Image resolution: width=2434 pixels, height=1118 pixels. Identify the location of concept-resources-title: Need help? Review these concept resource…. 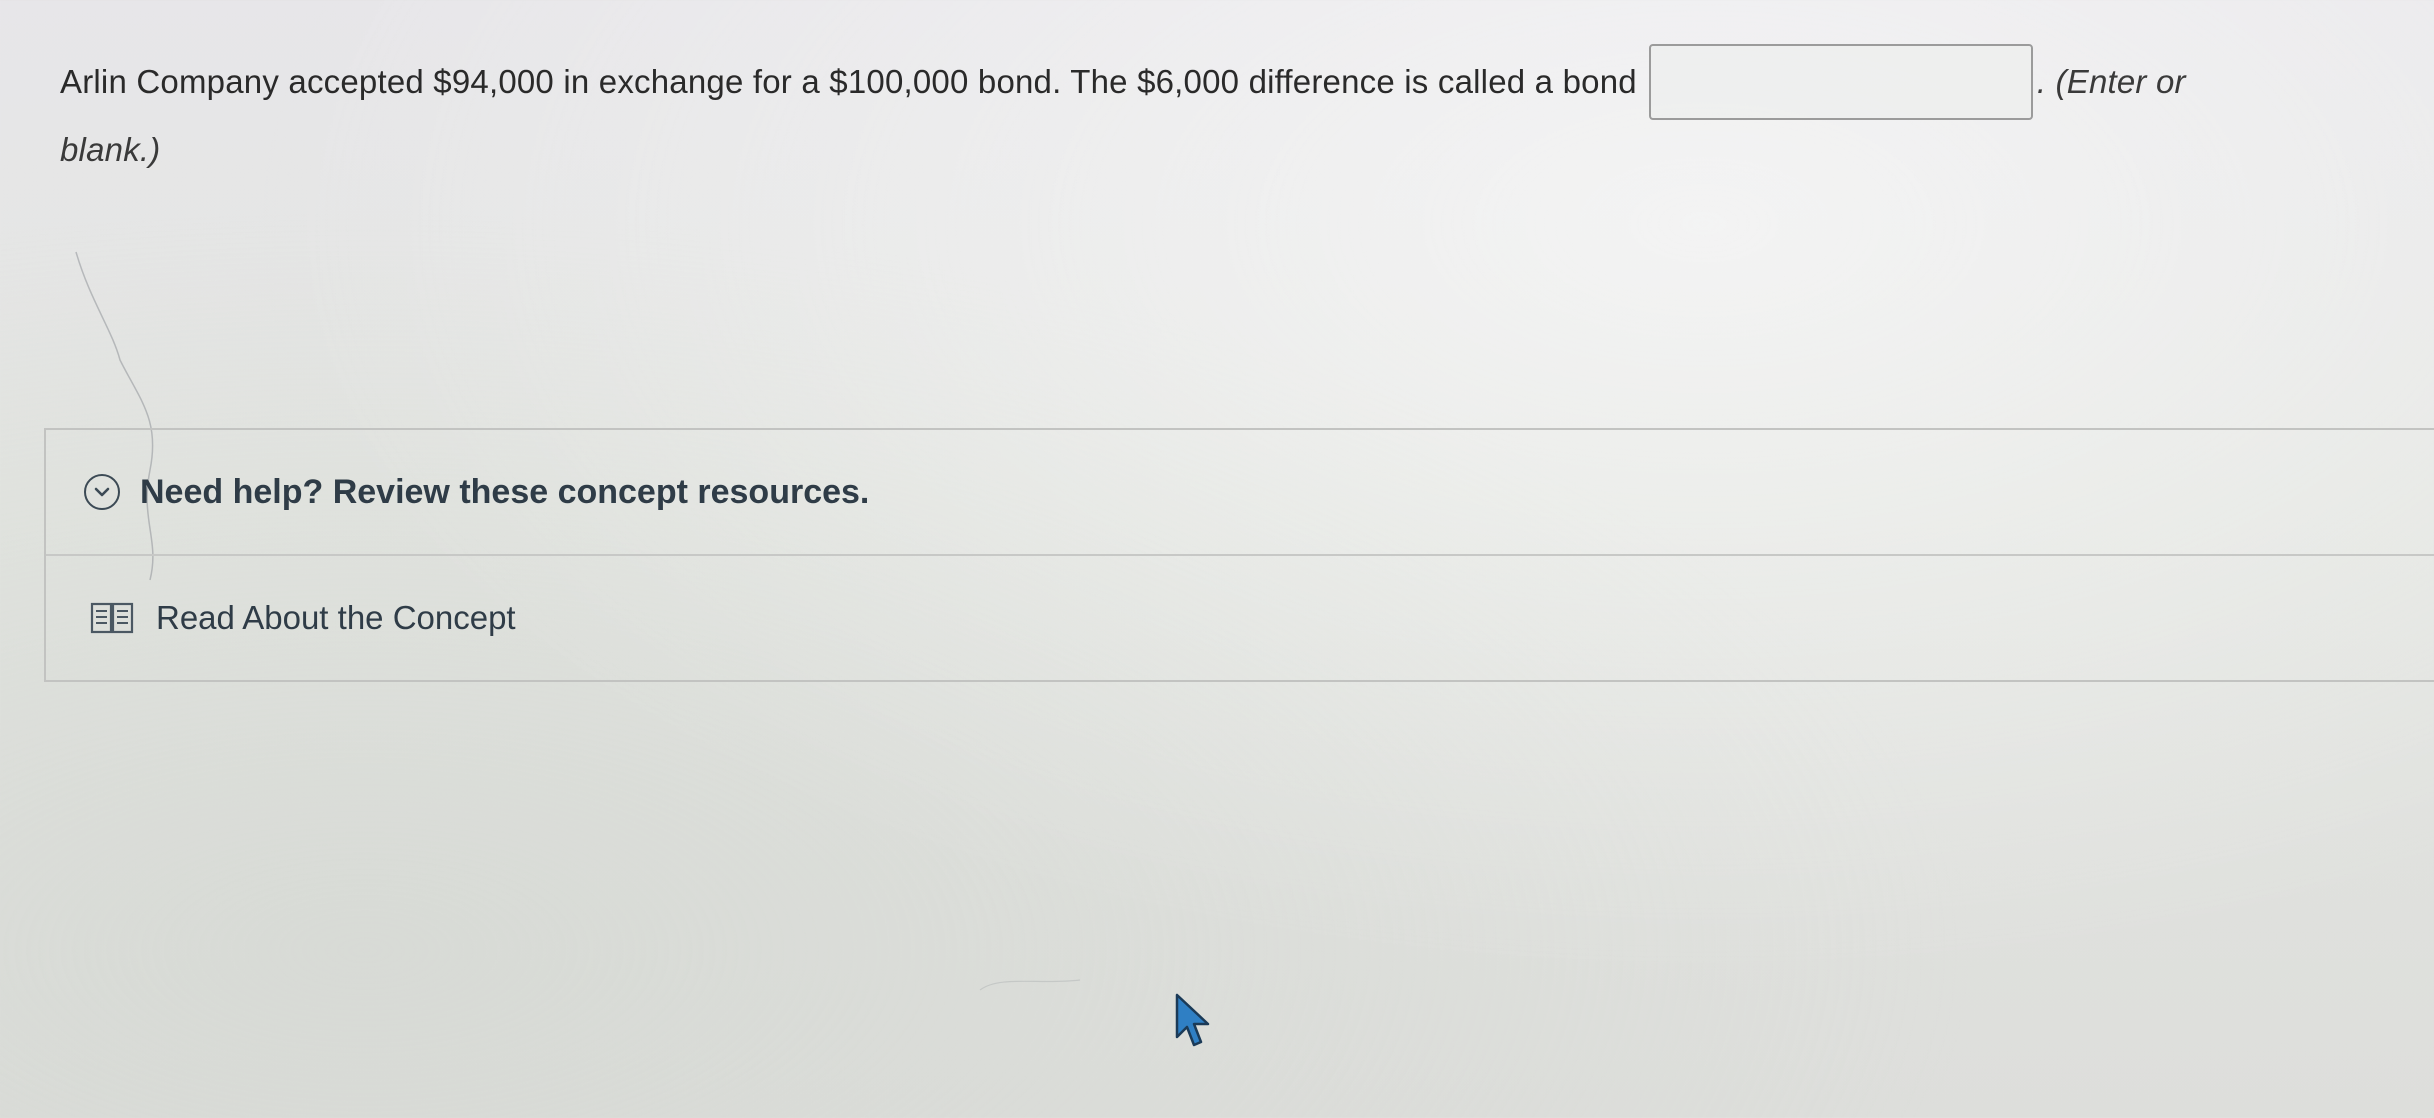
(505, 491).